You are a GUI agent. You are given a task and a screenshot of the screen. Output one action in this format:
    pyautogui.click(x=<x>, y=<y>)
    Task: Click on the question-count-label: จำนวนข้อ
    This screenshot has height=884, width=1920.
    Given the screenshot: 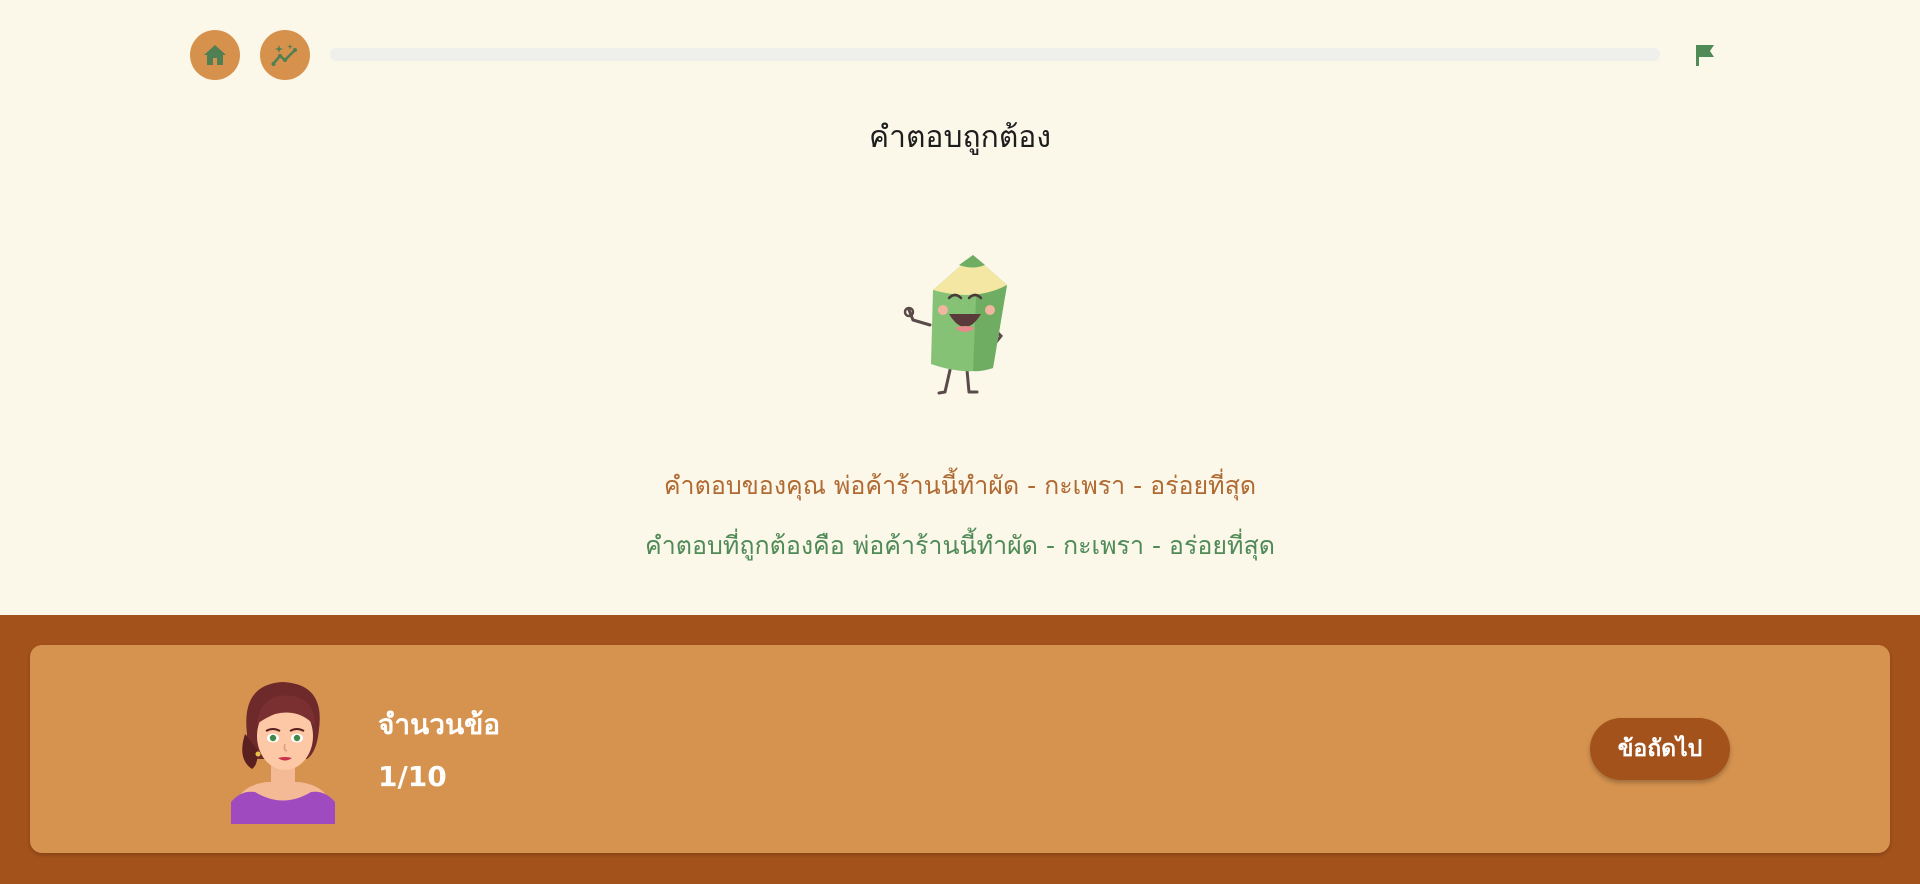 What is the action you would take?
    pyautogui.click(x=439, y=724)
    